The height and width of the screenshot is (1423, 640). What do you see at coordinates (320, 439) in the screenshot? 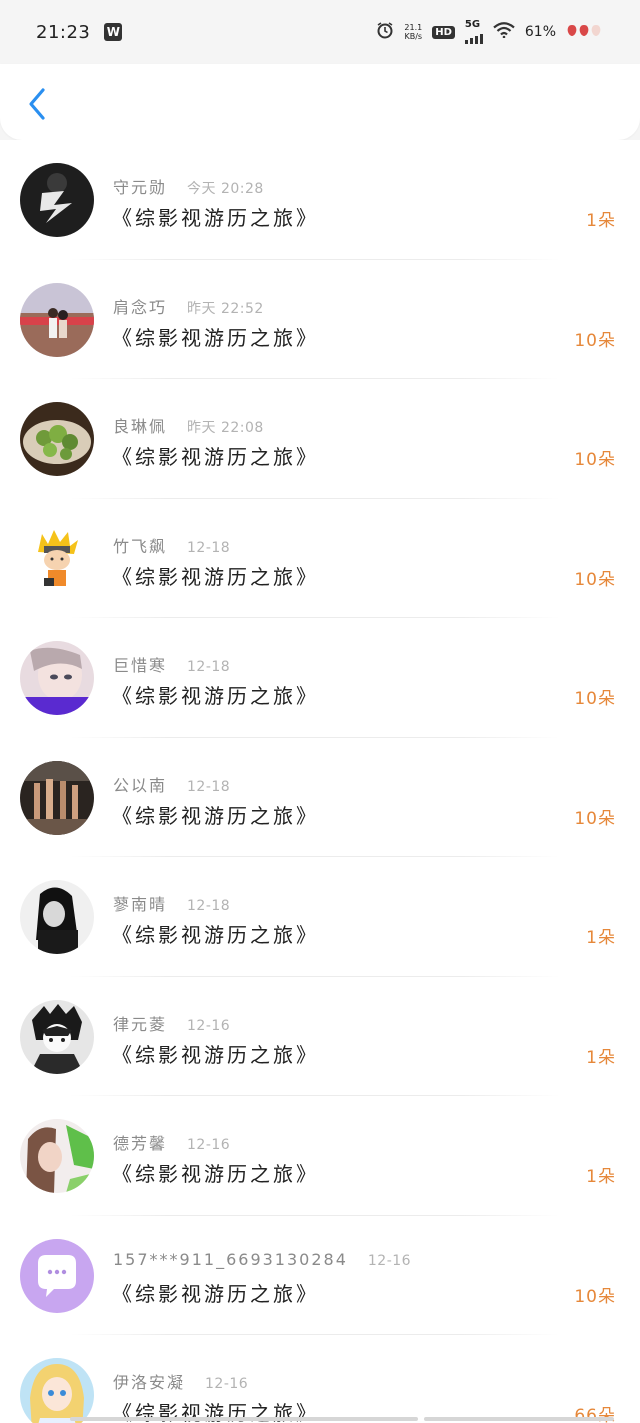
I see `list-item: 良琳佩 昨天 22:08 《综影视游历之旅》 10朵` at bounding box center [320, 439].